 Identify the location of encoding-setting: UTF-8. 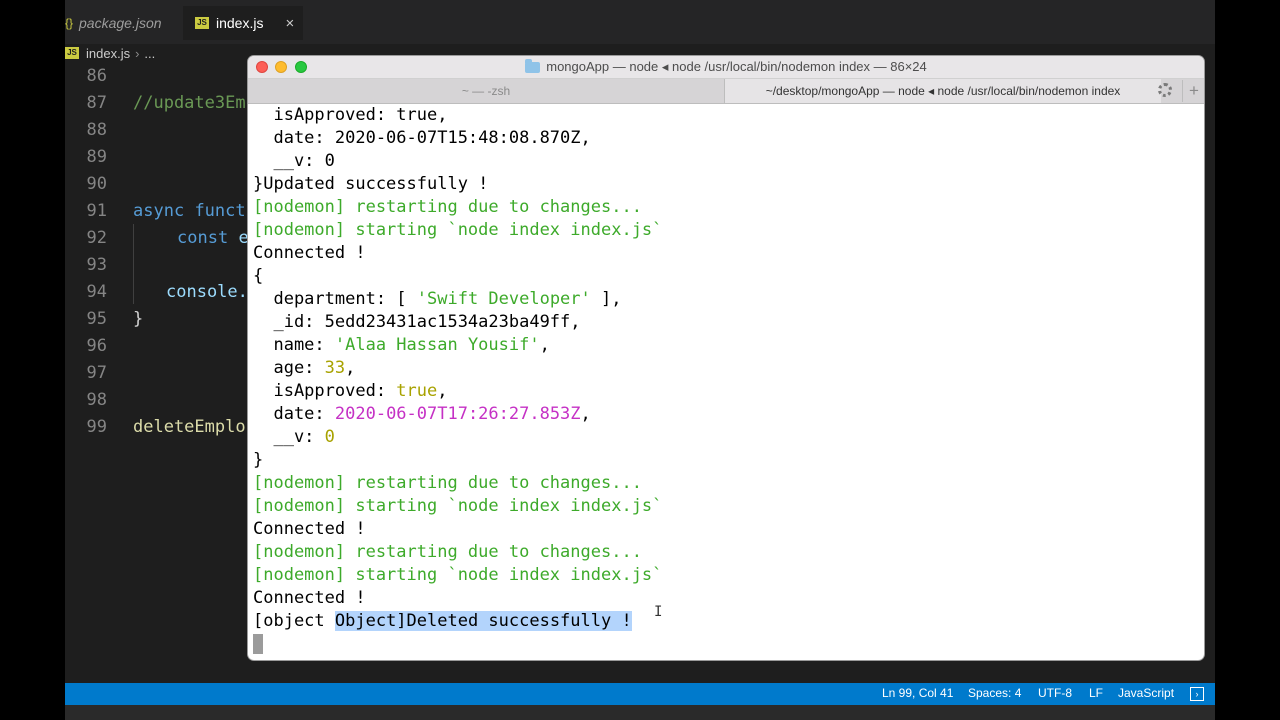
(1055, 693).